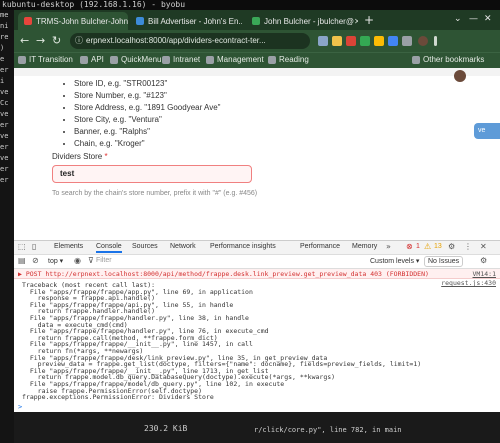 The width and height of the screenshot is (500, 443). I want to click on info-icon: ⓘ, so click(79, 41).